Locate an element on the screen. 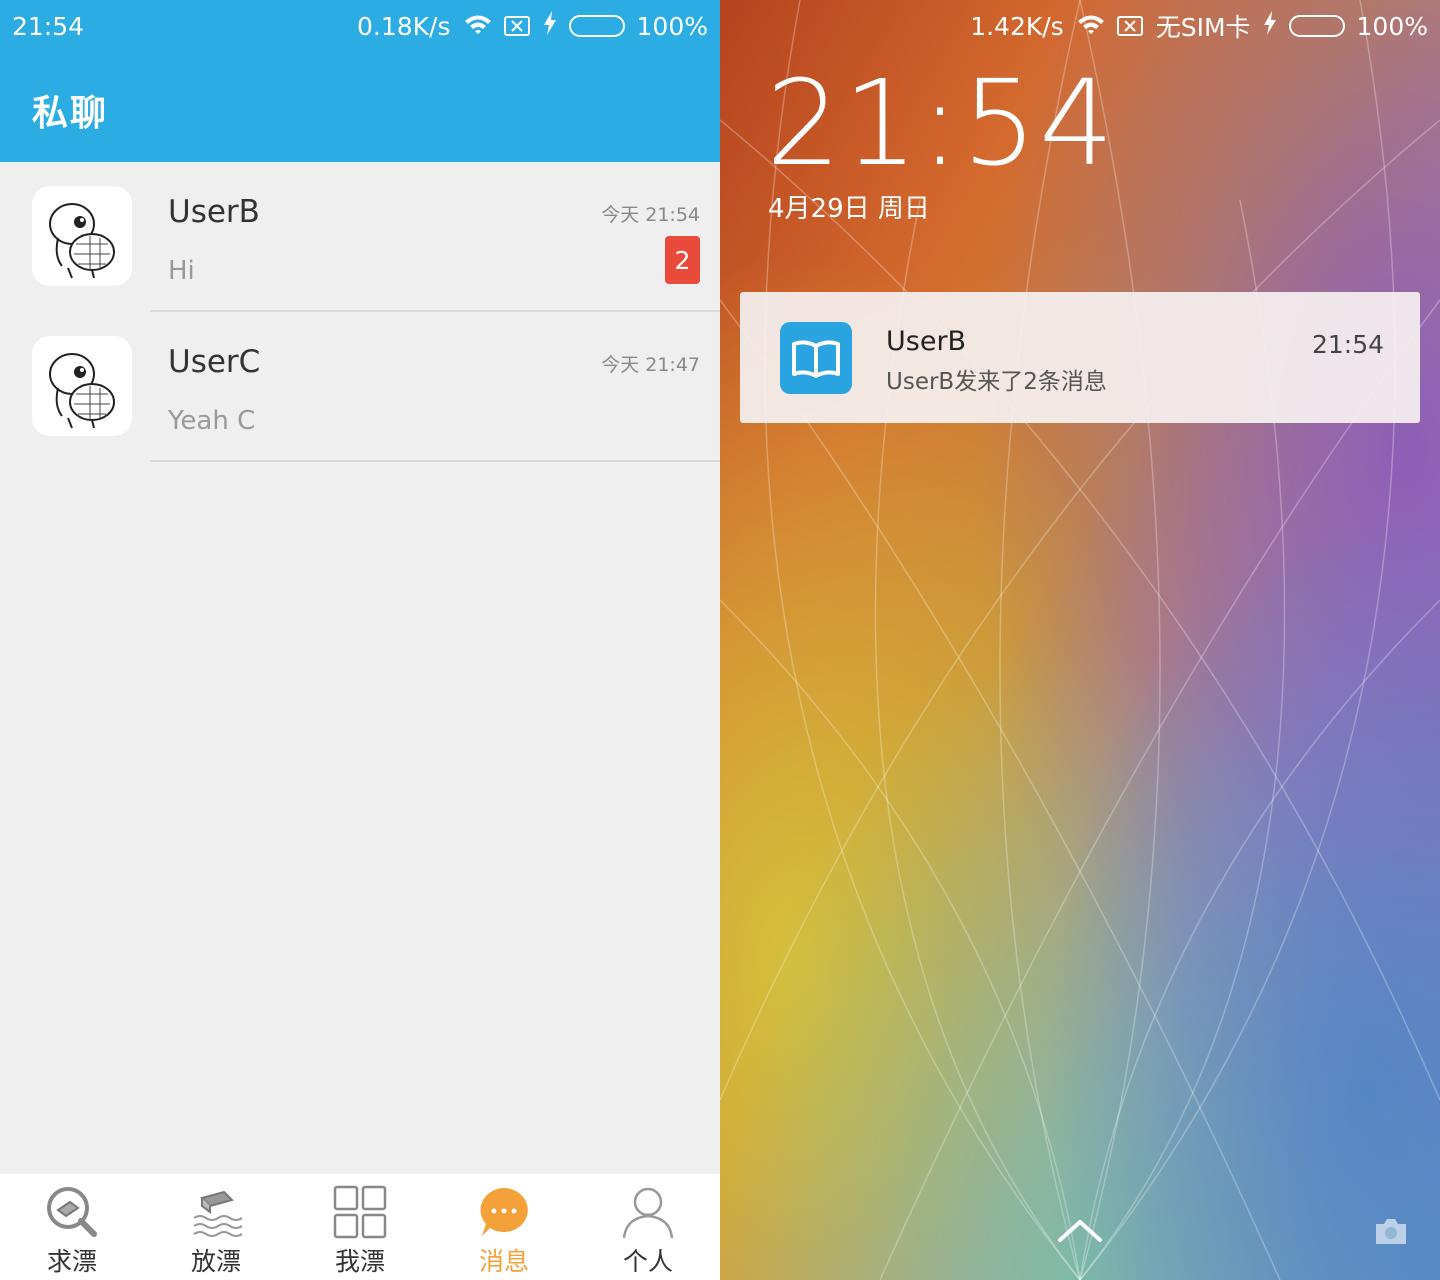  tab-seek: 求漂 is located at coordinates (72, 1227).